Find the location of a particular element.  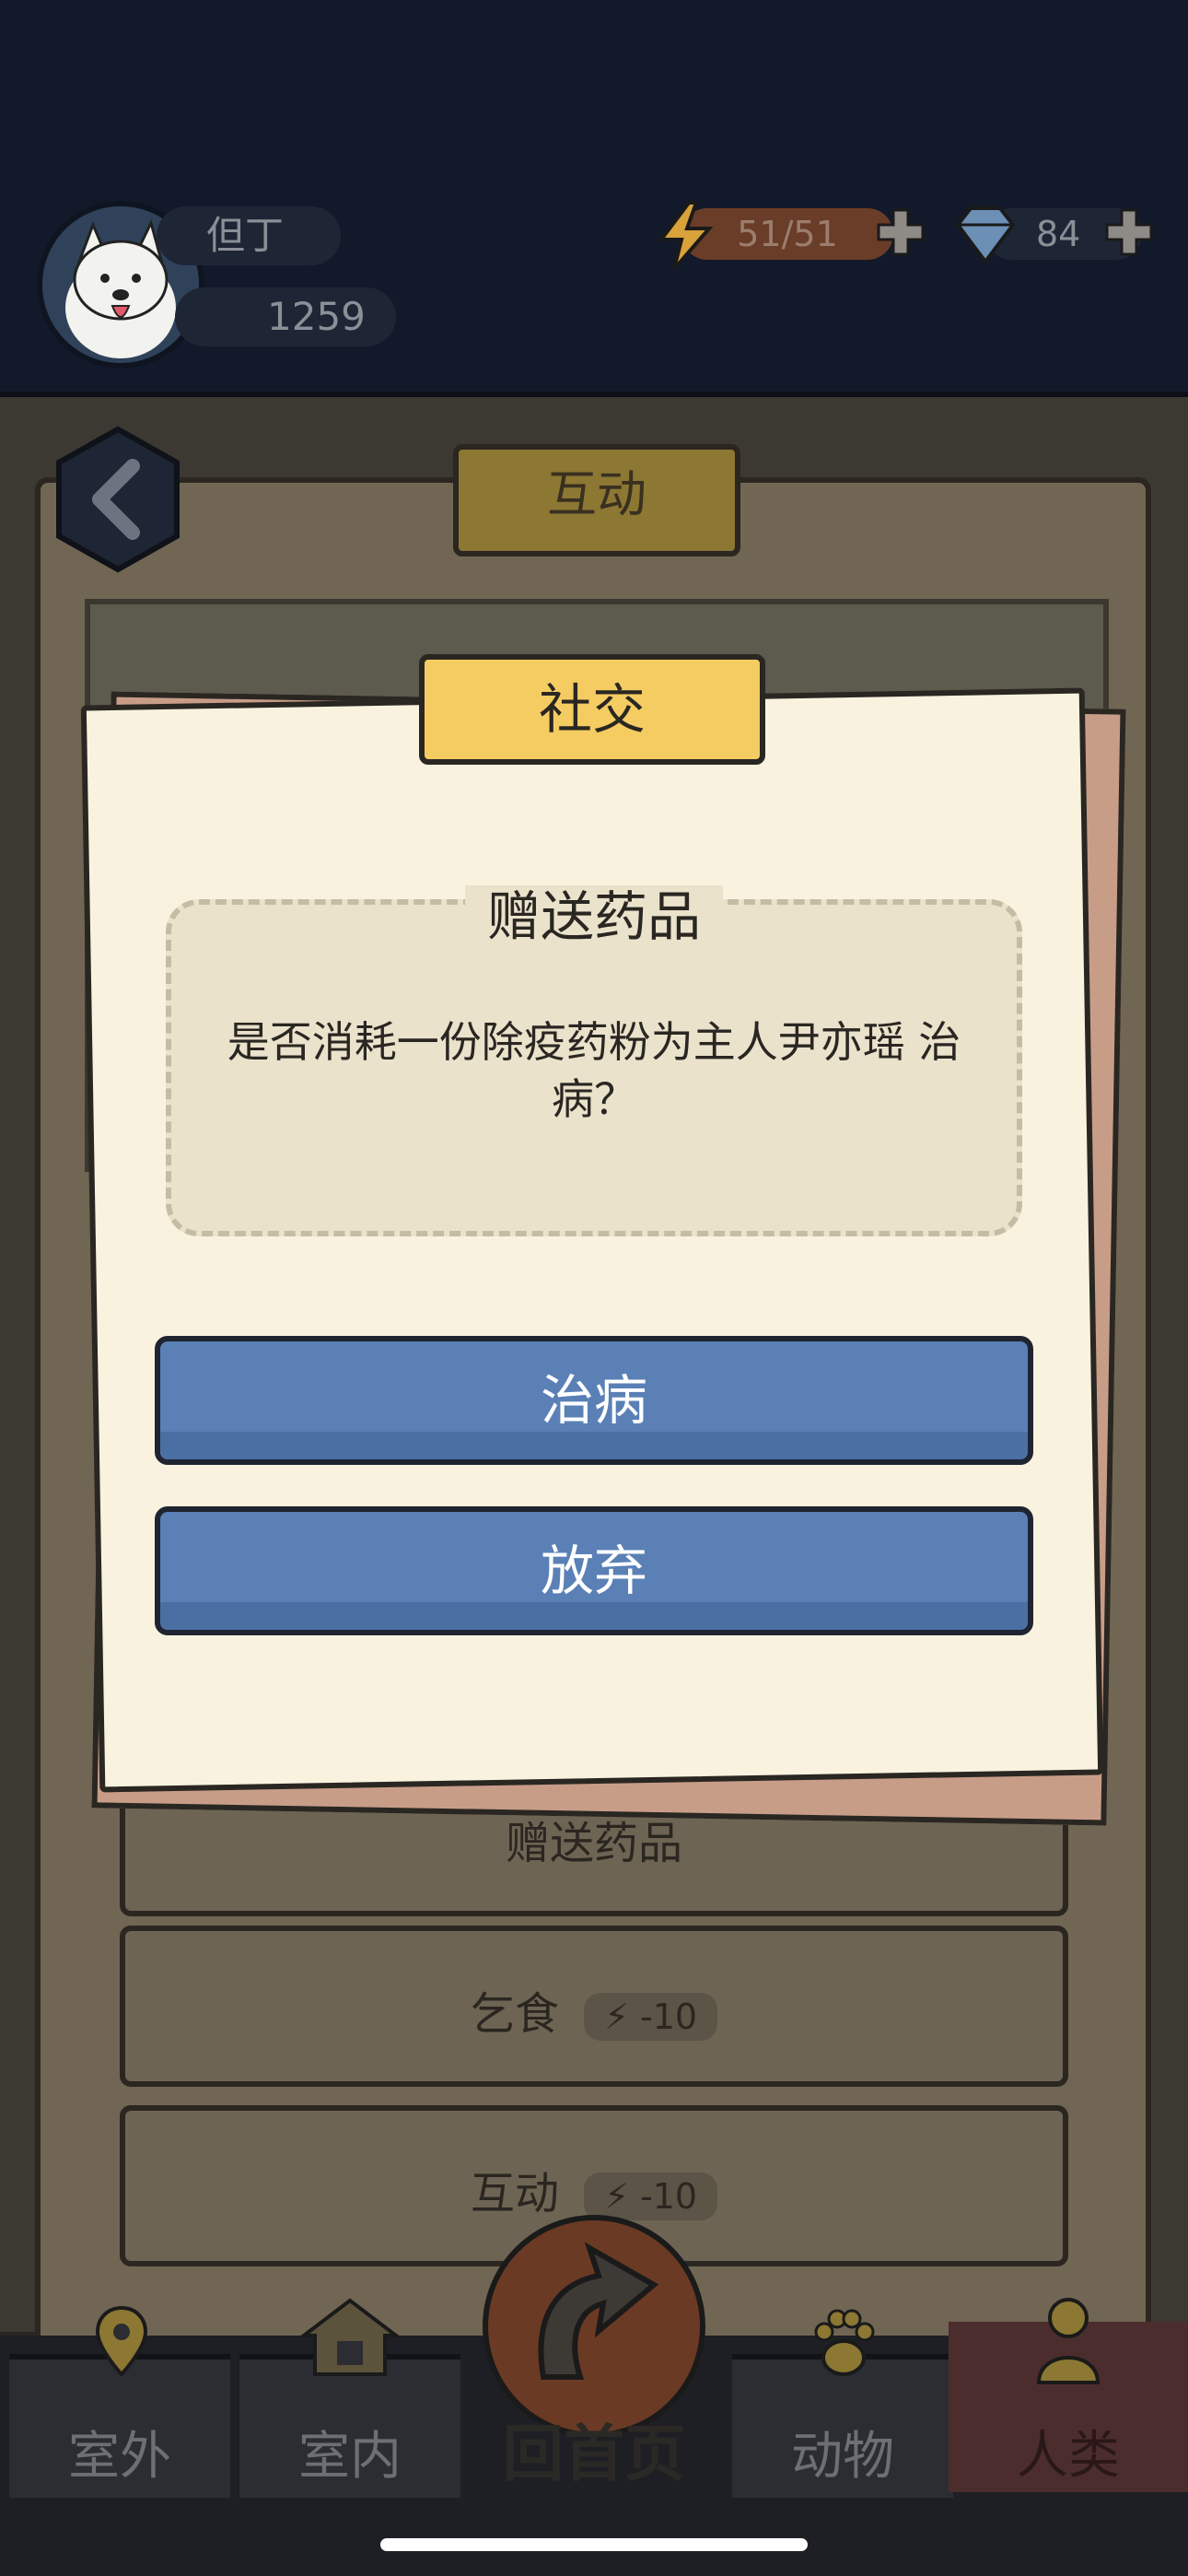

page-title: 互动 is located at coordinates (596, 500).